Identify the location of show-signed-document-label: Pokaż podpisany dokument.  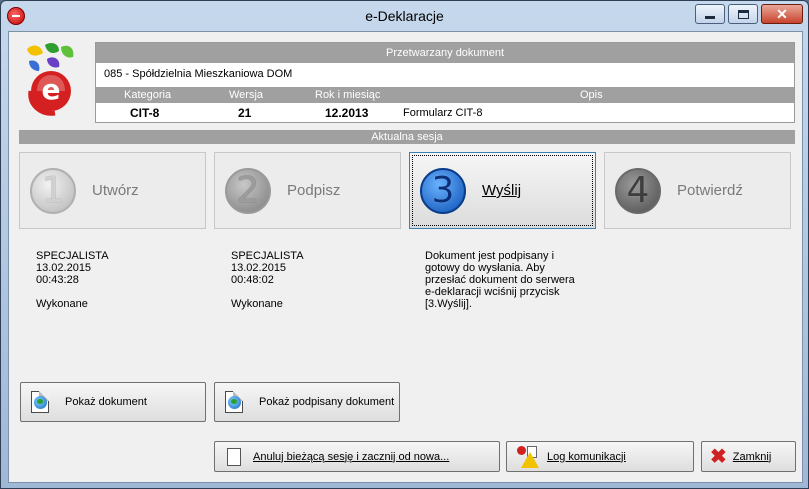
(327, 402).